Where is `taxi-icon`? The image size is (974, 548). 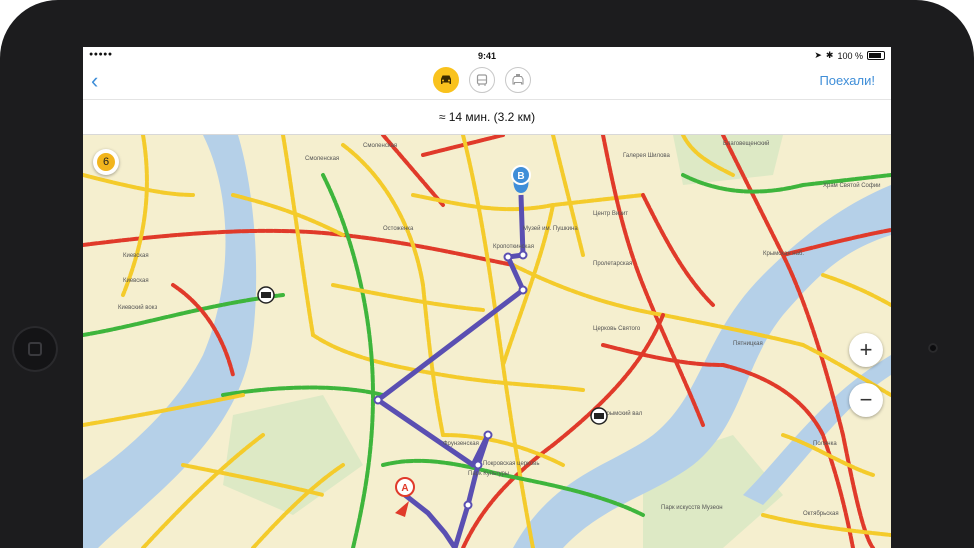 taxi-icon is located at coordinates (518, 79).